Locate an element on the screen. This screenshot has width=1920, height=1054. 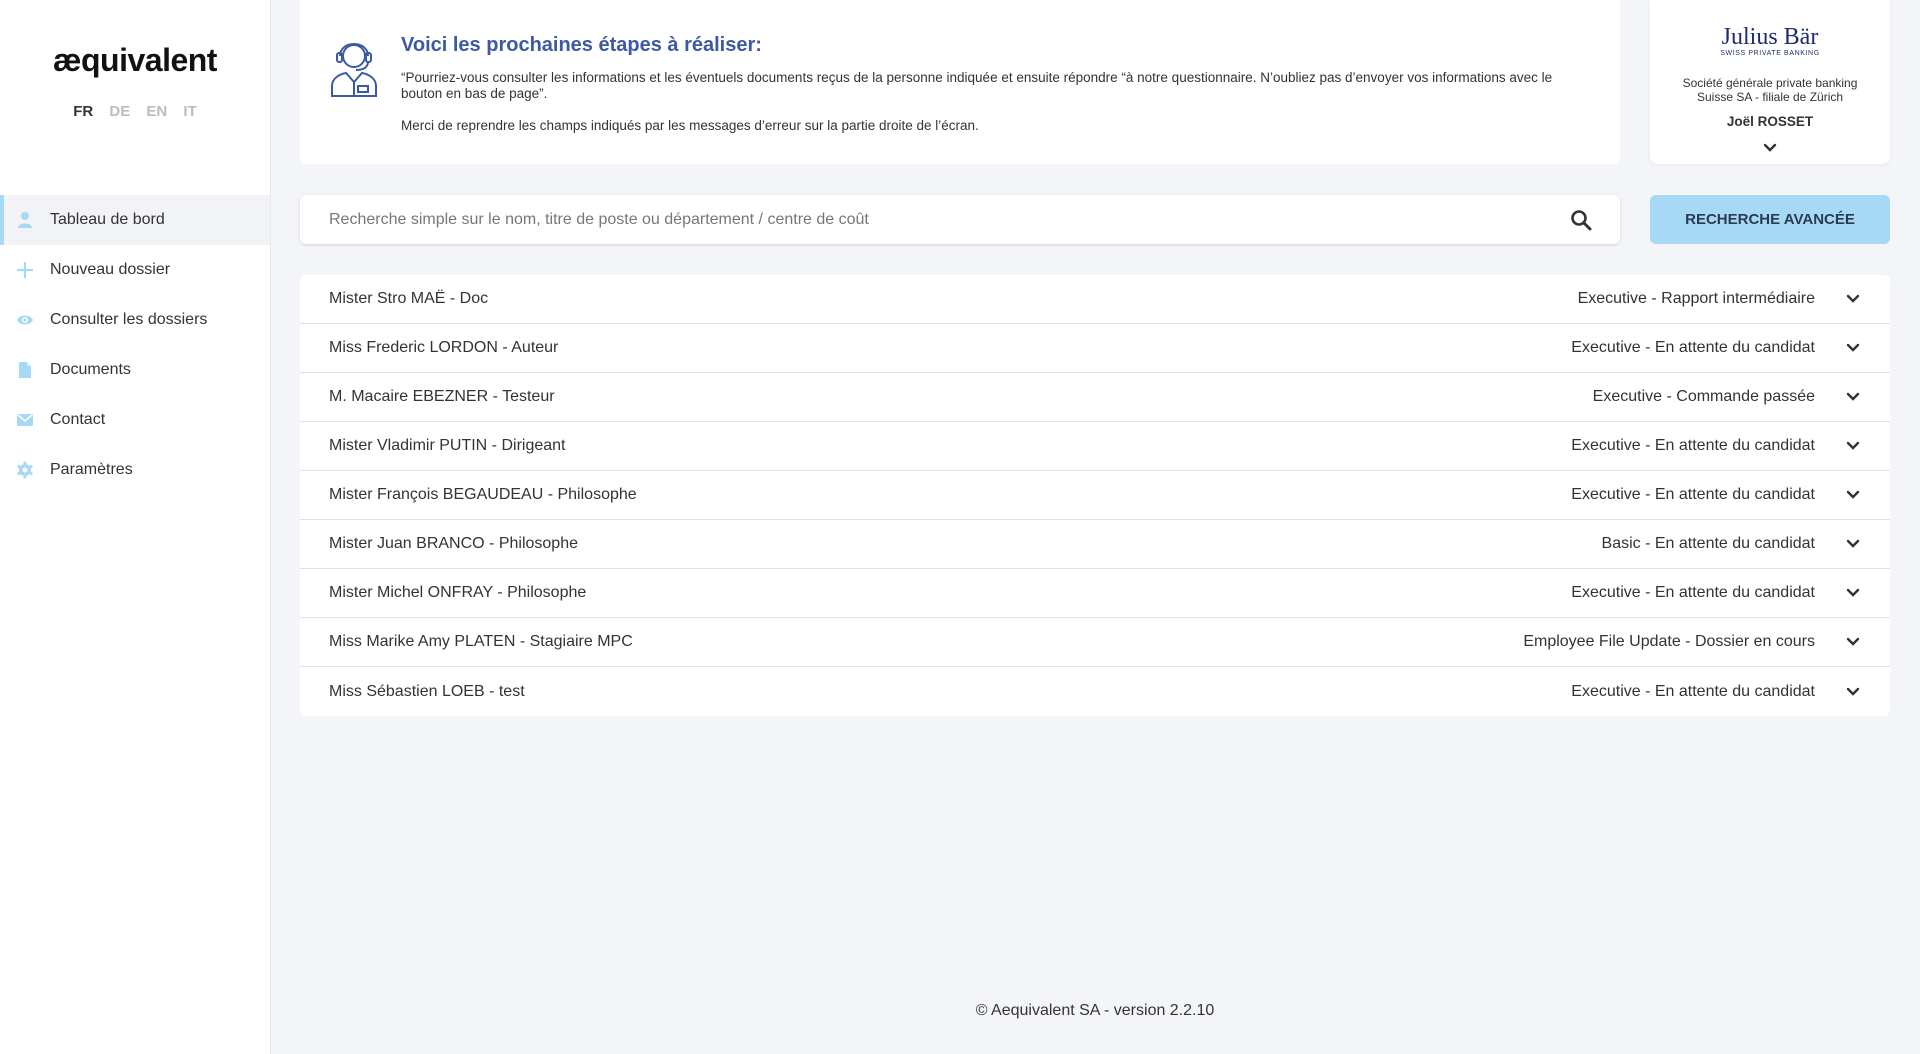
dossier-status: Employee File Update - Dossier en cours is located at coordinates (1669, 641).